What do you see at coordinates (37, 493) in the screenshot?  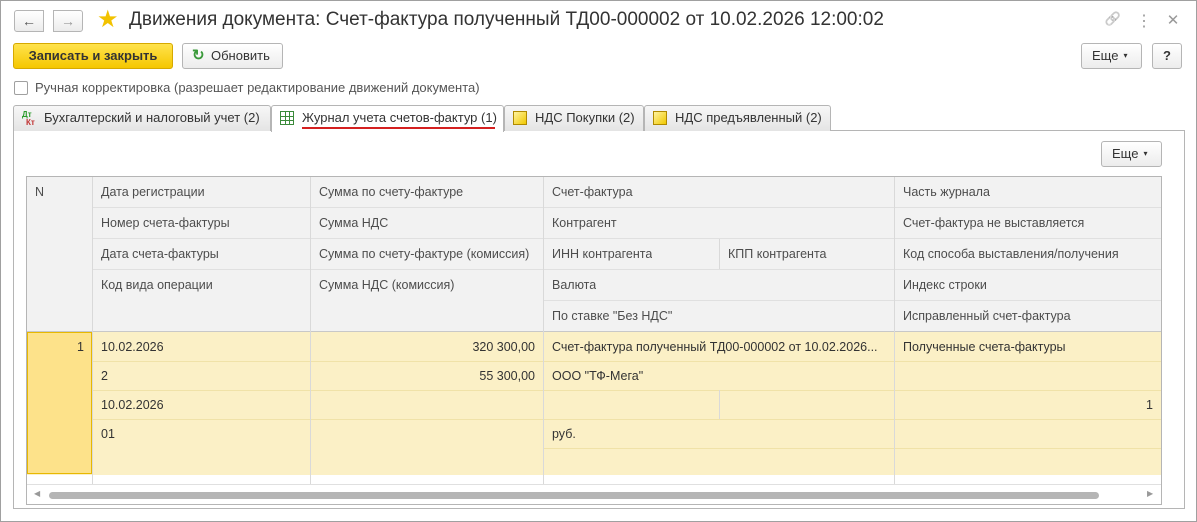 I see `scroll-left-icon: ◀` at bounding box center [37, 493].